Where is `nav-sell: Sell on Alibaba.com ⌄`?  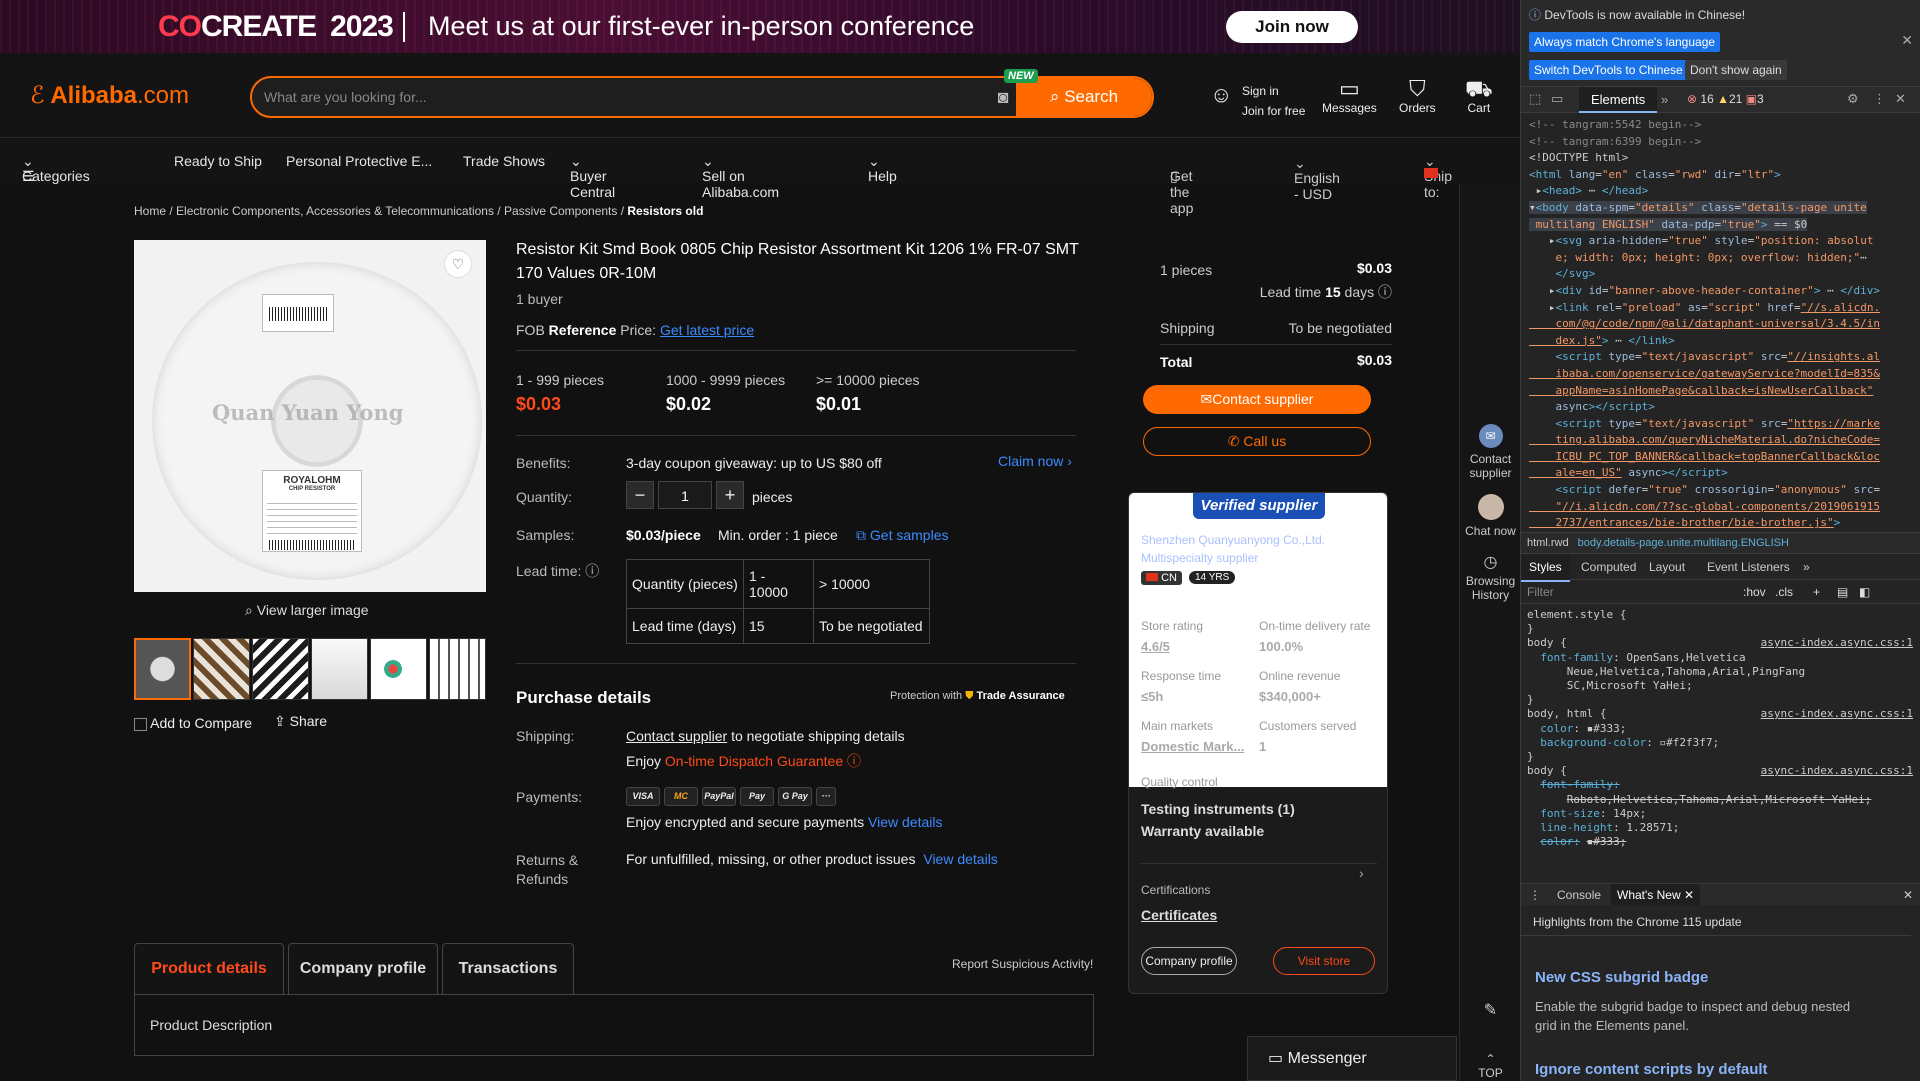 nav-sell: Sell on Alibaba.com ⌄ is located at coordinates (740, 176).